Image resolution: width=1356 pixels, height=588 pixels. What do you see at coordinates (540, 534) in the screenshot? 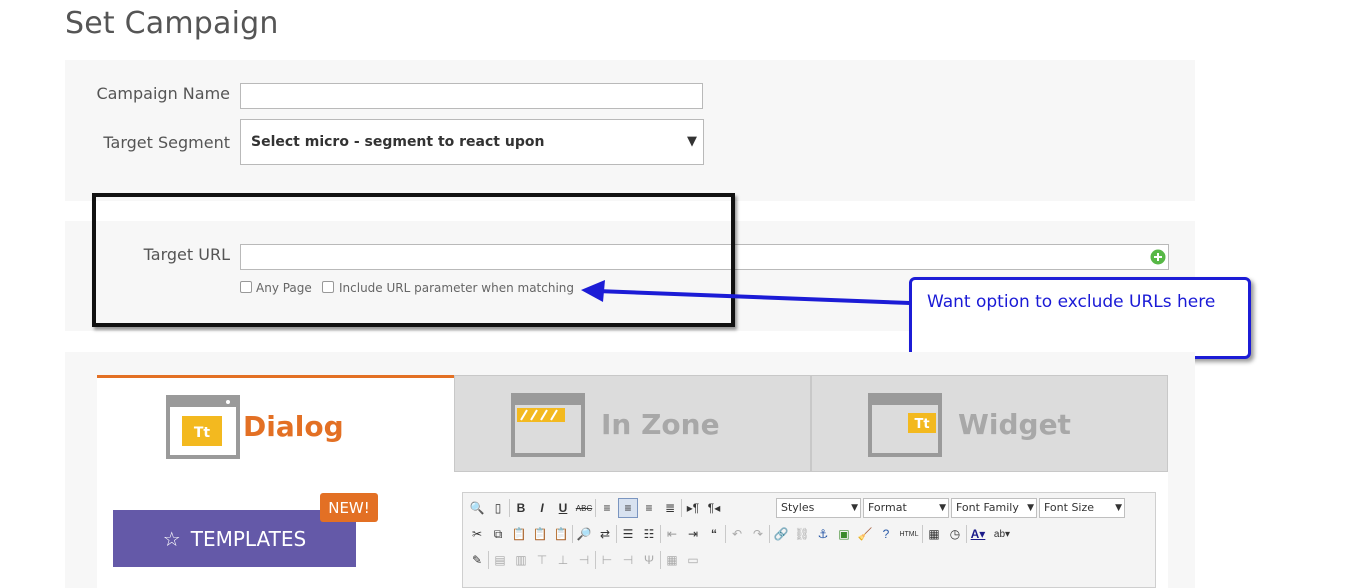
I see `paste-text-icon: 📋` at bounding box center [540, 534].